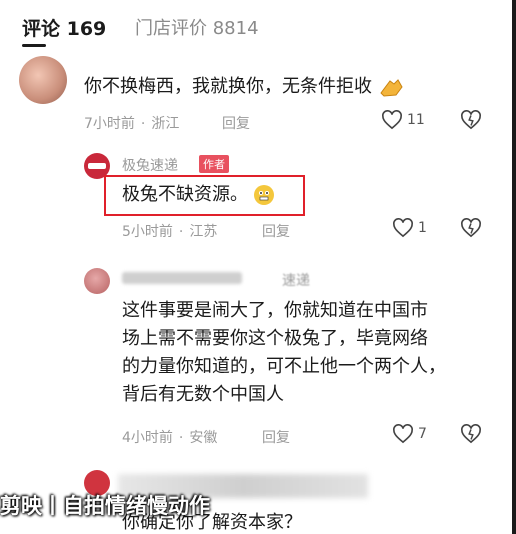 This screenshot has height=534, width=516. I want to click on comment-tabs: 评论 169 门店评价 8814, so click(258, 25).